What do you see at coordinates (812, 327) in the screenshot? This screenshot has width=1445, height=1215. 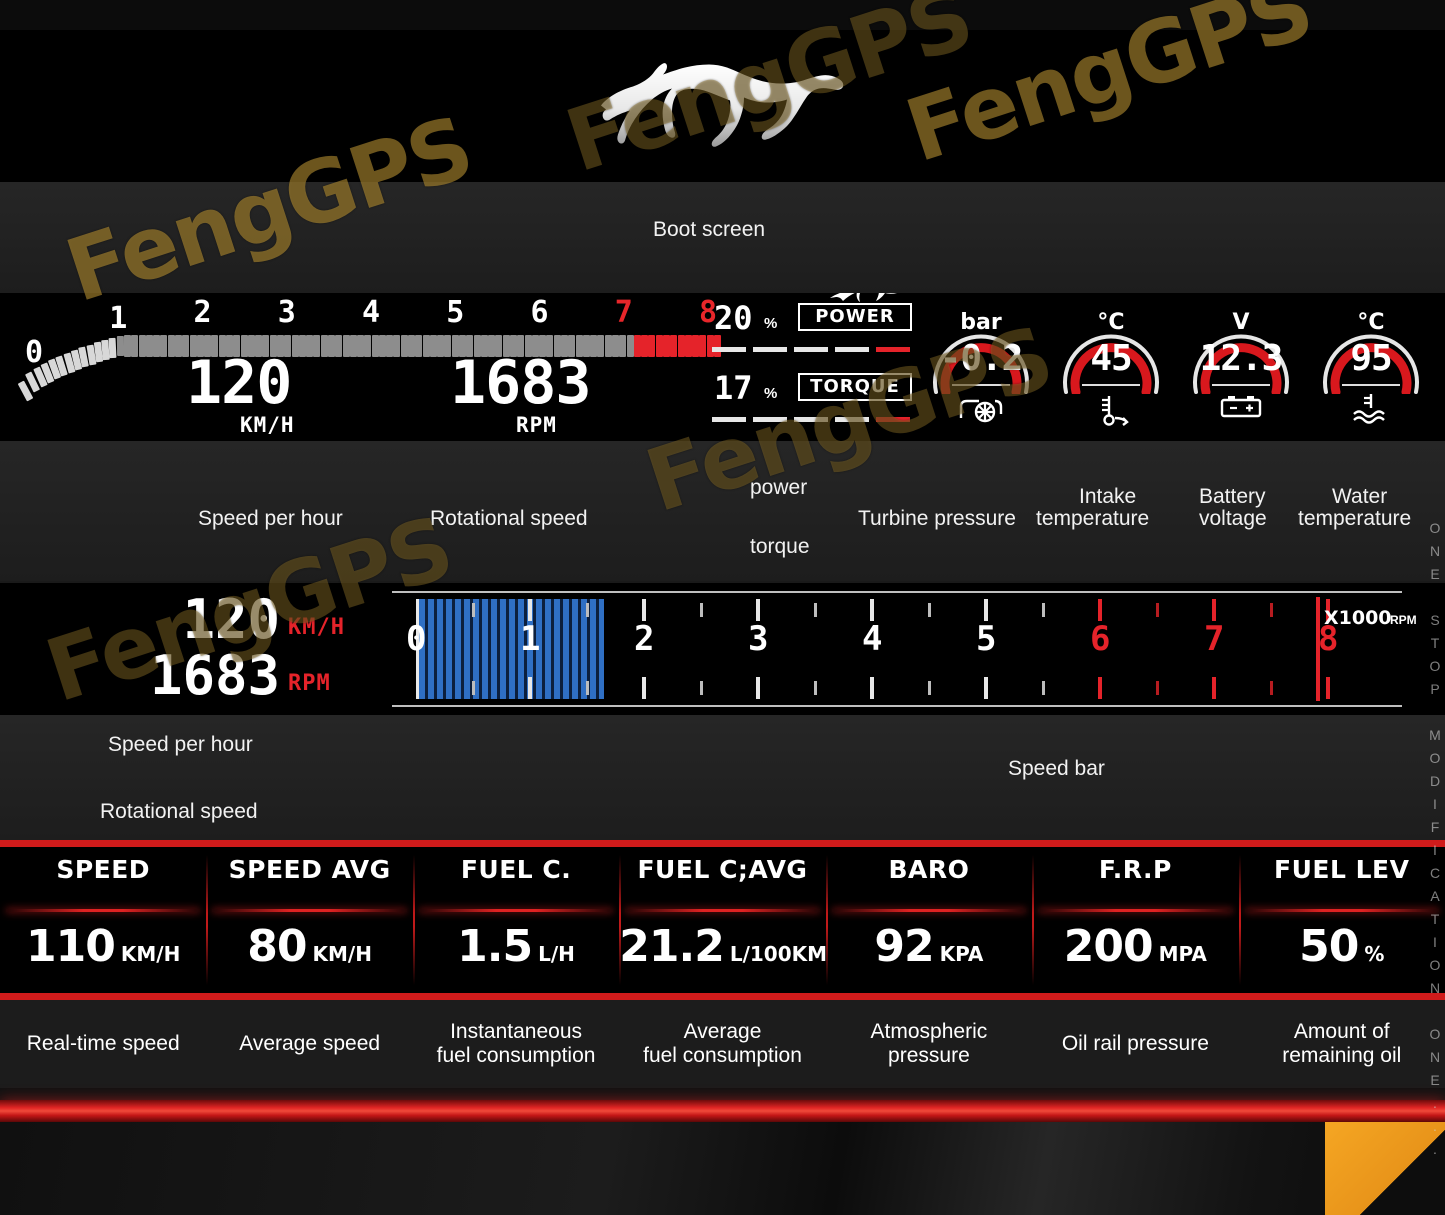 I see `power-row: 20 % POWER` at bounding box center [812, 327].